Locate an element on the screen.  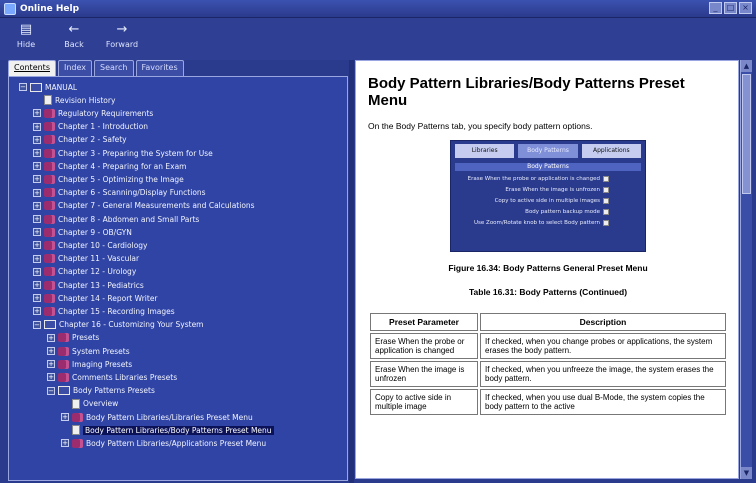
tree-item: + Chapter 9 - OB/GYN is located at coordinates (82, 232).